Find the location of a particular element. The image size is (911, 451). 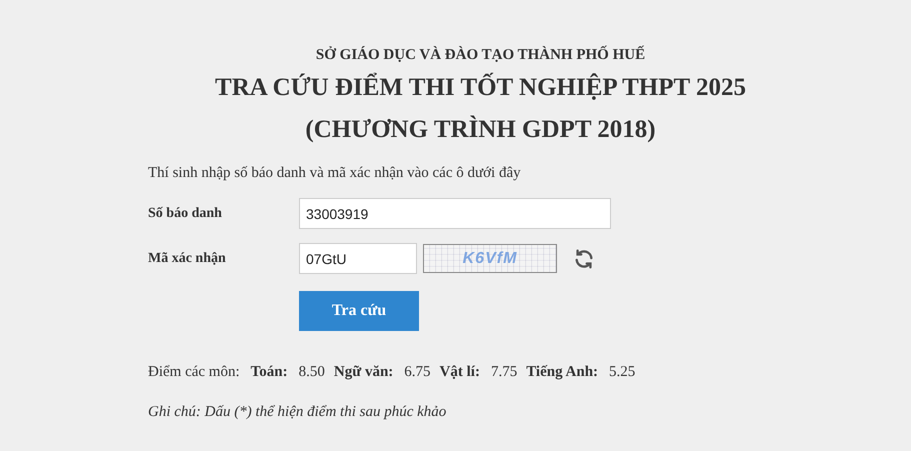

field-label: Mã xác nhận is located at coordinates (187, 259).